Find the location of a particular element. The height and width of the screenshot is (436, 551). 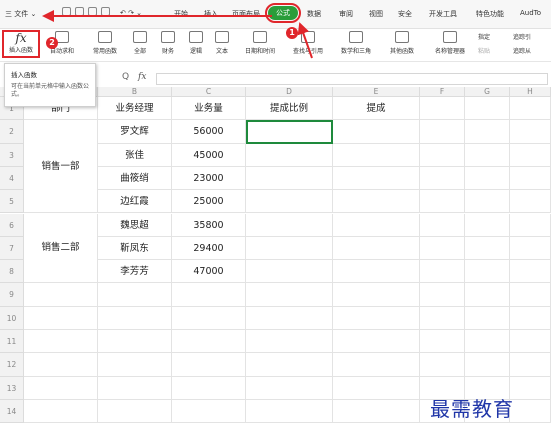

volume-cell: 56000 is located at coordinates (209, 132).